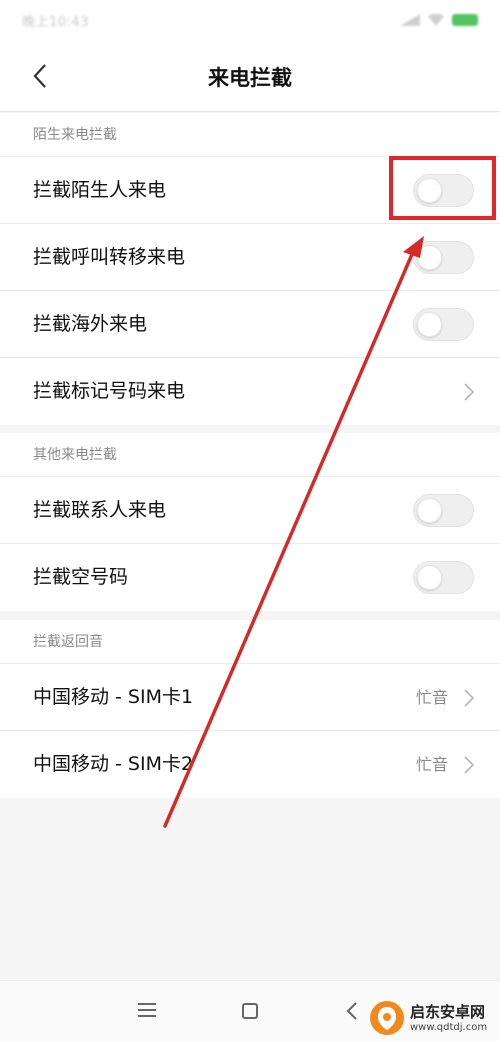 This screenshot has height=1041, width=500. I want to click on annotation-highlight-box, so click(442, 188).